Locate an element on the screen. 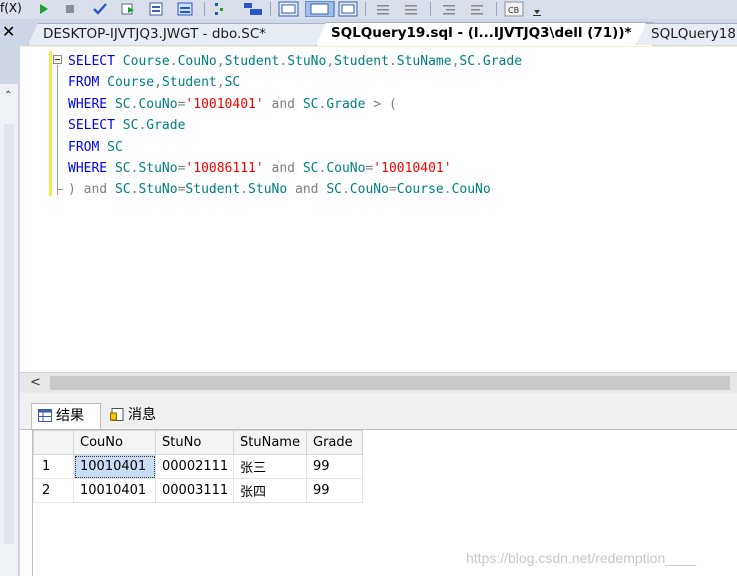  cell-stuno: 00003111 is located at coordinates (194, 490).